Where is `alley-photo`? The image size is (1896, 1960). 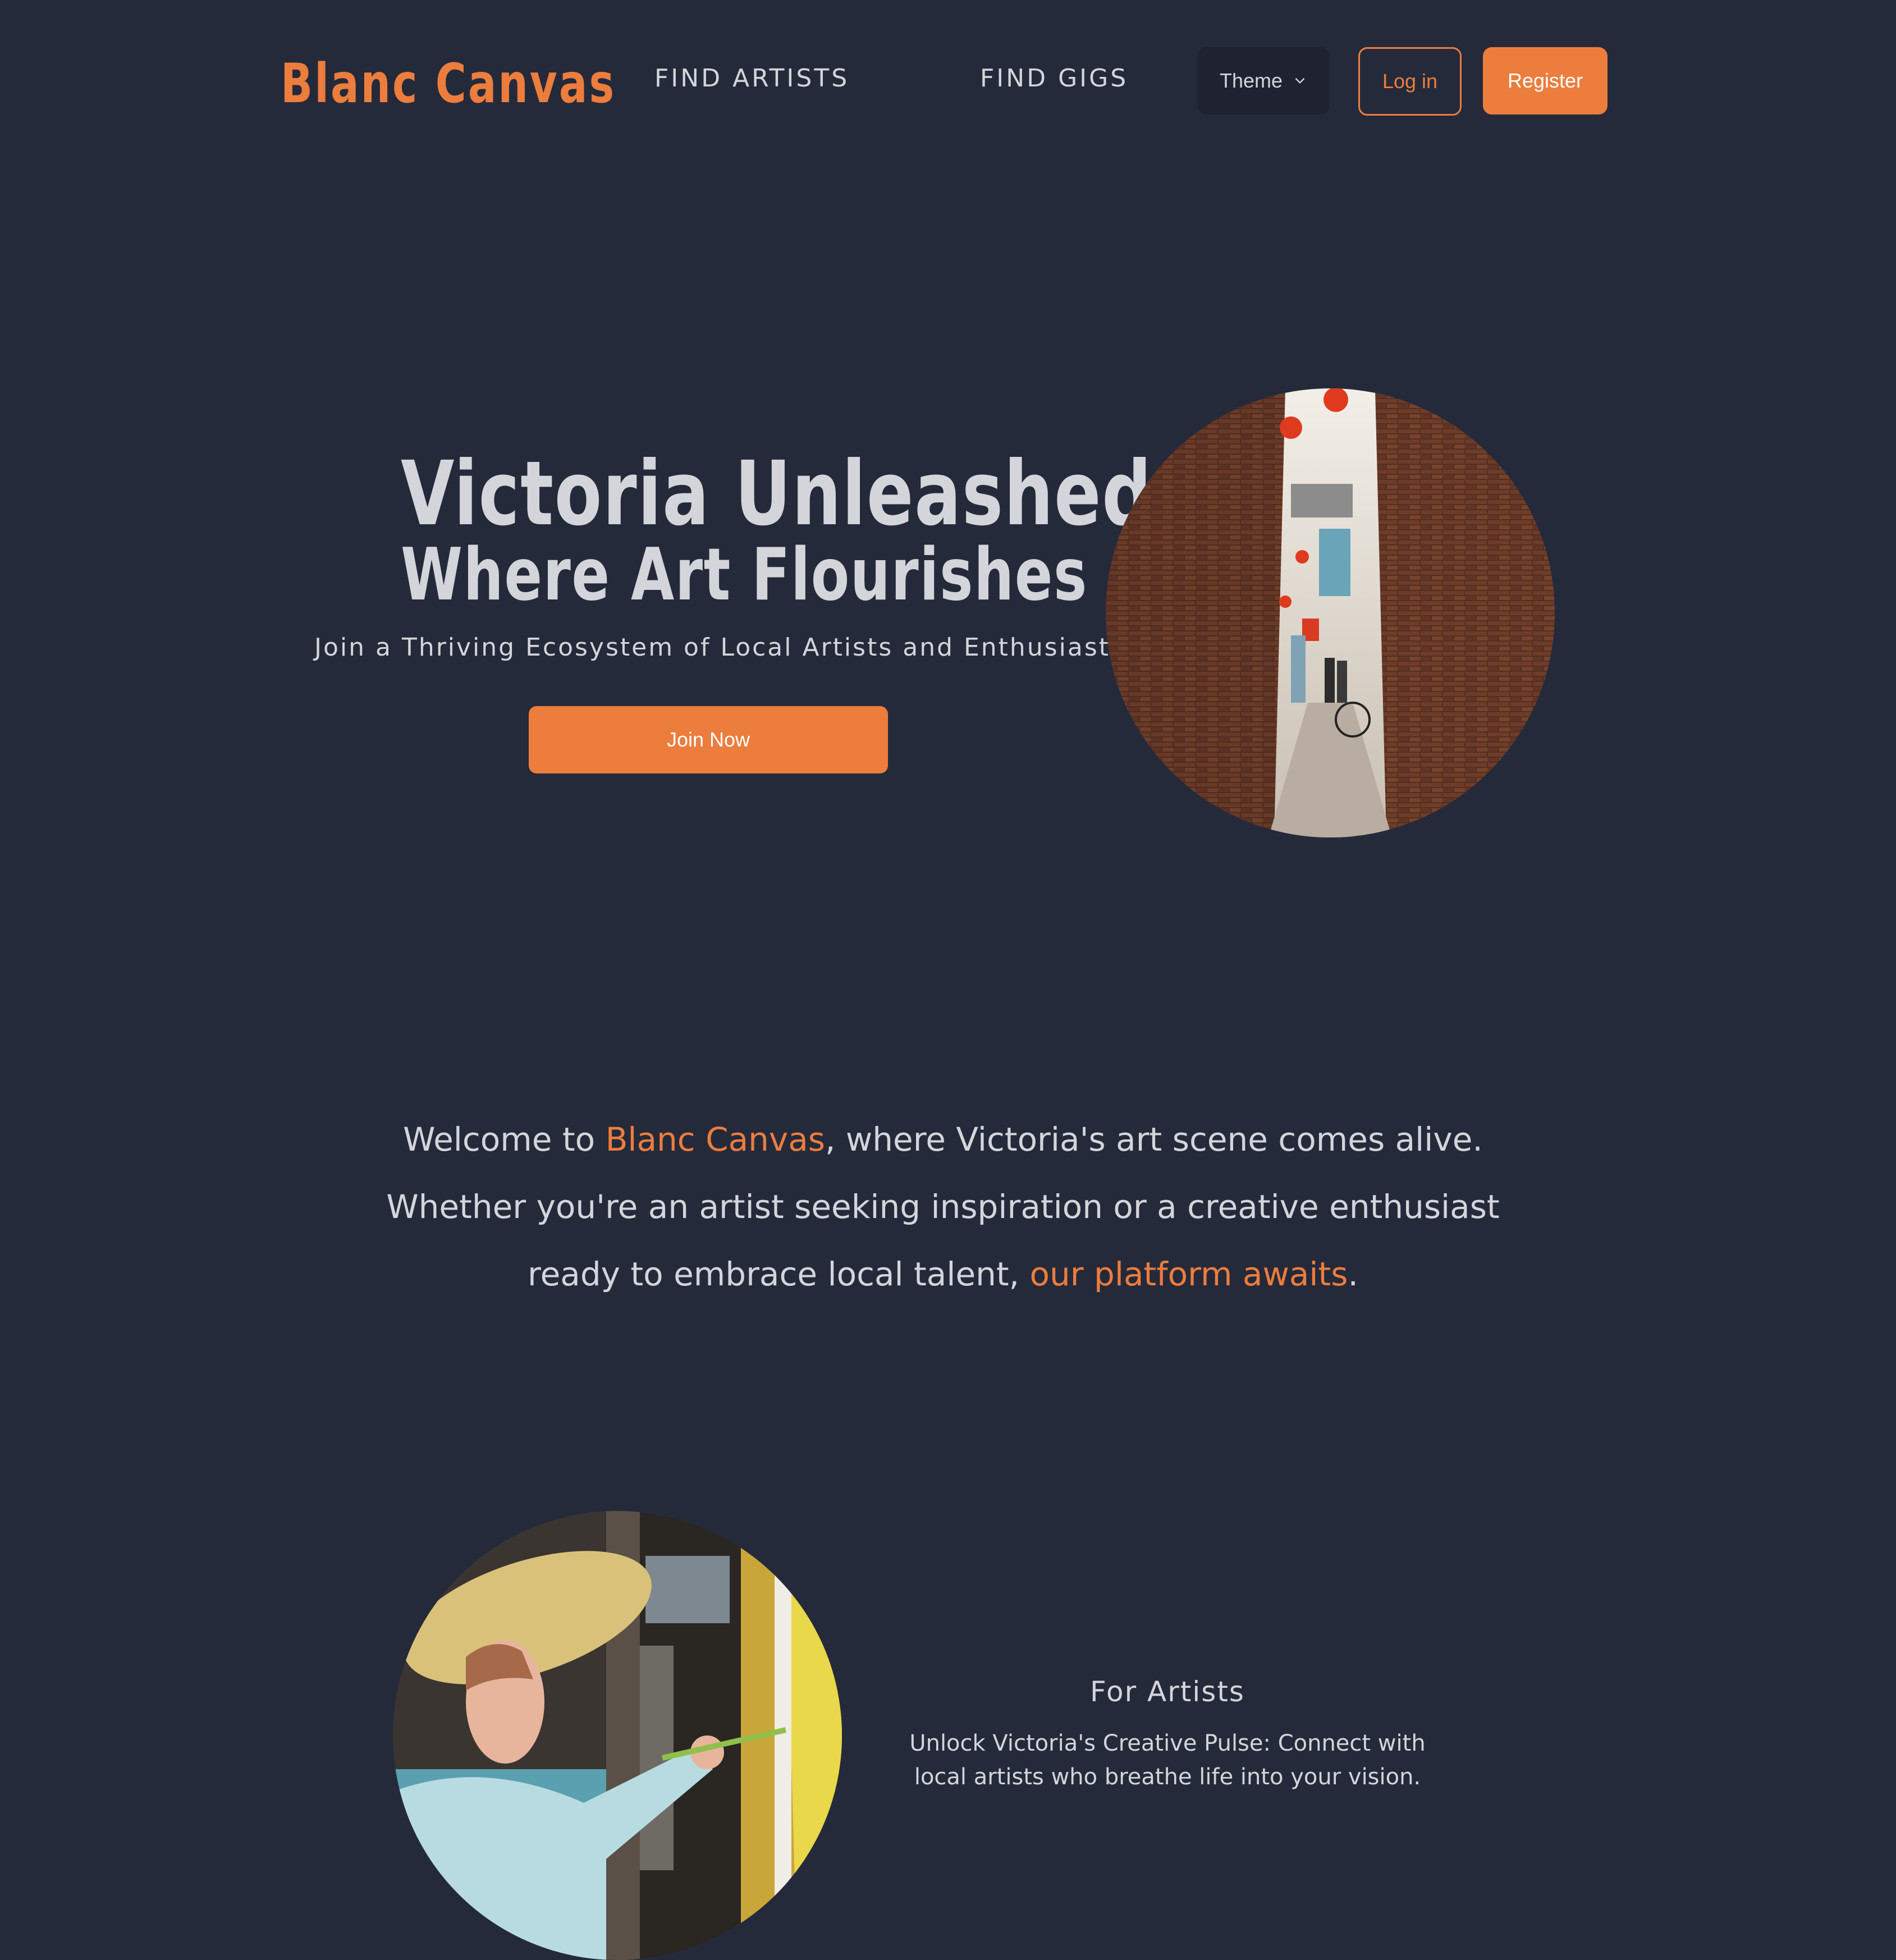
alley-photo is located at coordinates (1330, 612).